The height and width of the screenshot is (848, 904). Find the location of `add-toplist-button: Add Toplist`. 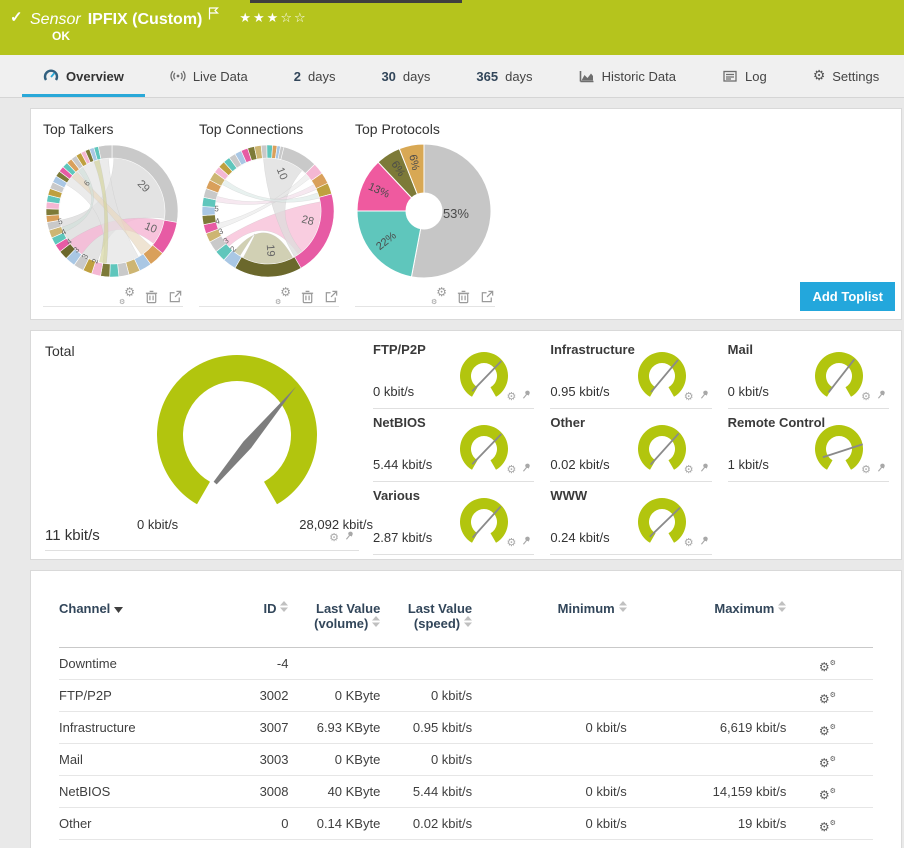

add-toplist-button: Add Toplist is located at coordinates (847, 296).